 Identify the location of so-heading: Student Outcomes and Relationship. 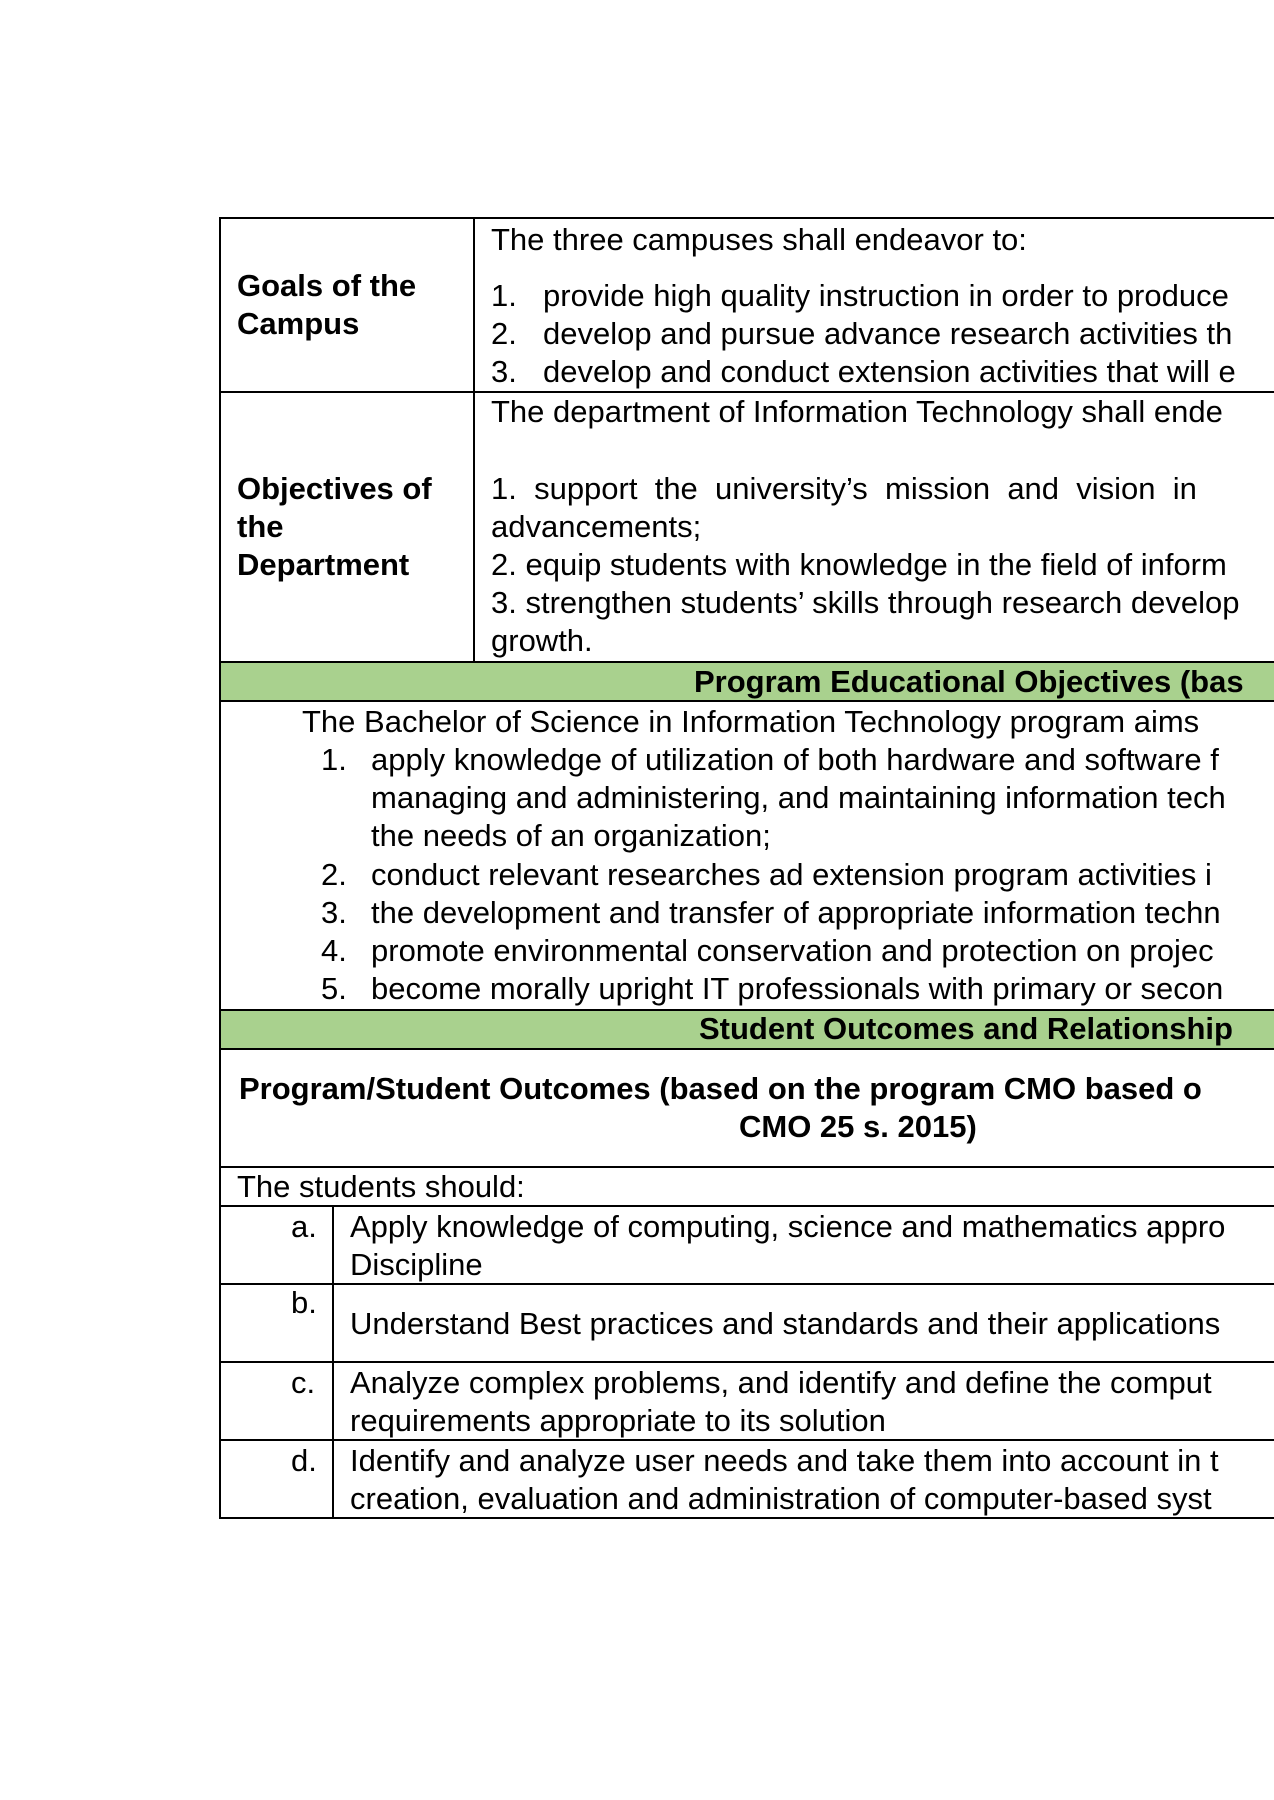
(966, 1028).